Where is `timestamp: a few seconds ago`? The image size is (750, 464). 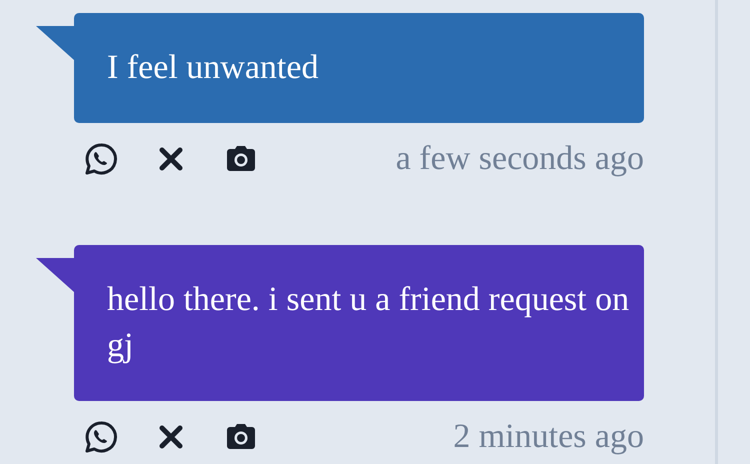 timestamp: a few seconds ago is located at coordinates (520, 159).